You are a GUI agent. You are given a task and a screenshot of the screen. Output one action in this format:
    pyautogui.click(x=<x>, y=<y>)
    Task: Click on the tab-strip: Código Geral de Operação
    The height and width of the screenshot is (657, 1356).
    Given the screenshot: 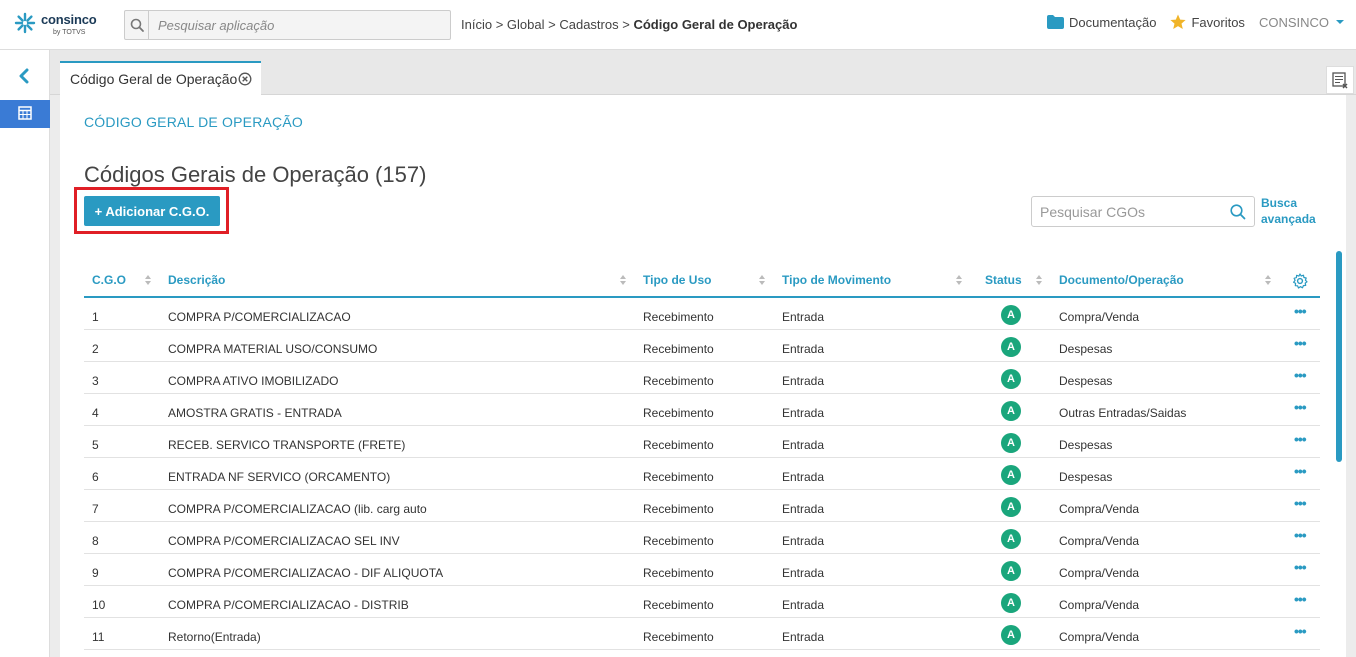 What is the action you would take?
    pyautogui.click(x=703, y=72)
    